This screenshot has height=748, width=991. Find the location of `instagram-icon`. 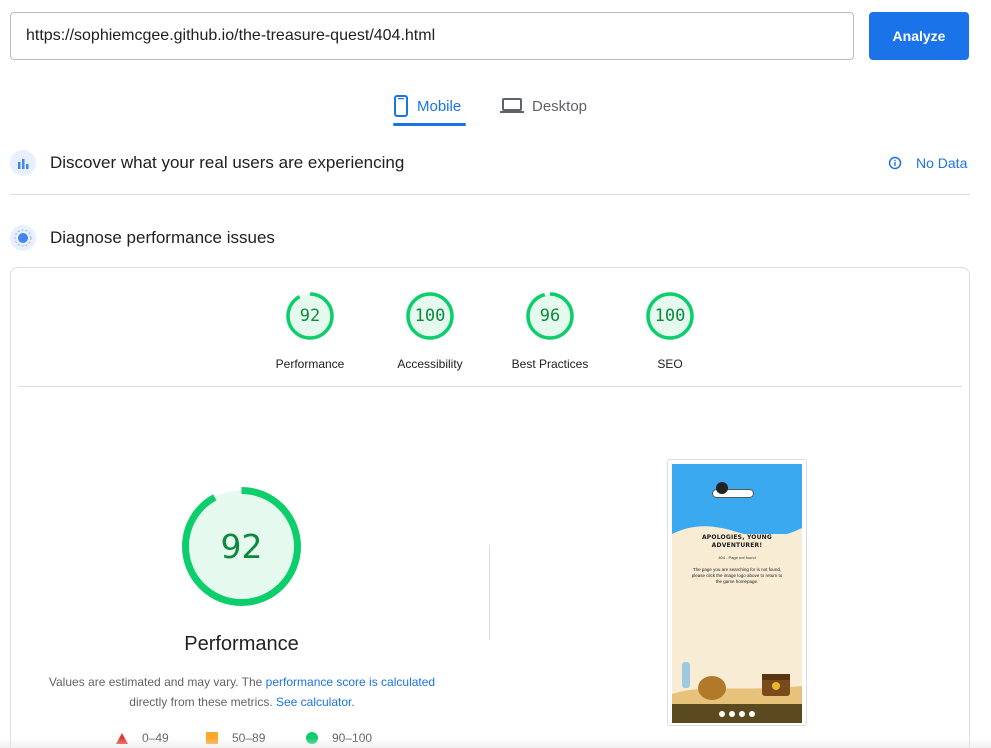

instagram-icon is located at coordinates (752, 713).